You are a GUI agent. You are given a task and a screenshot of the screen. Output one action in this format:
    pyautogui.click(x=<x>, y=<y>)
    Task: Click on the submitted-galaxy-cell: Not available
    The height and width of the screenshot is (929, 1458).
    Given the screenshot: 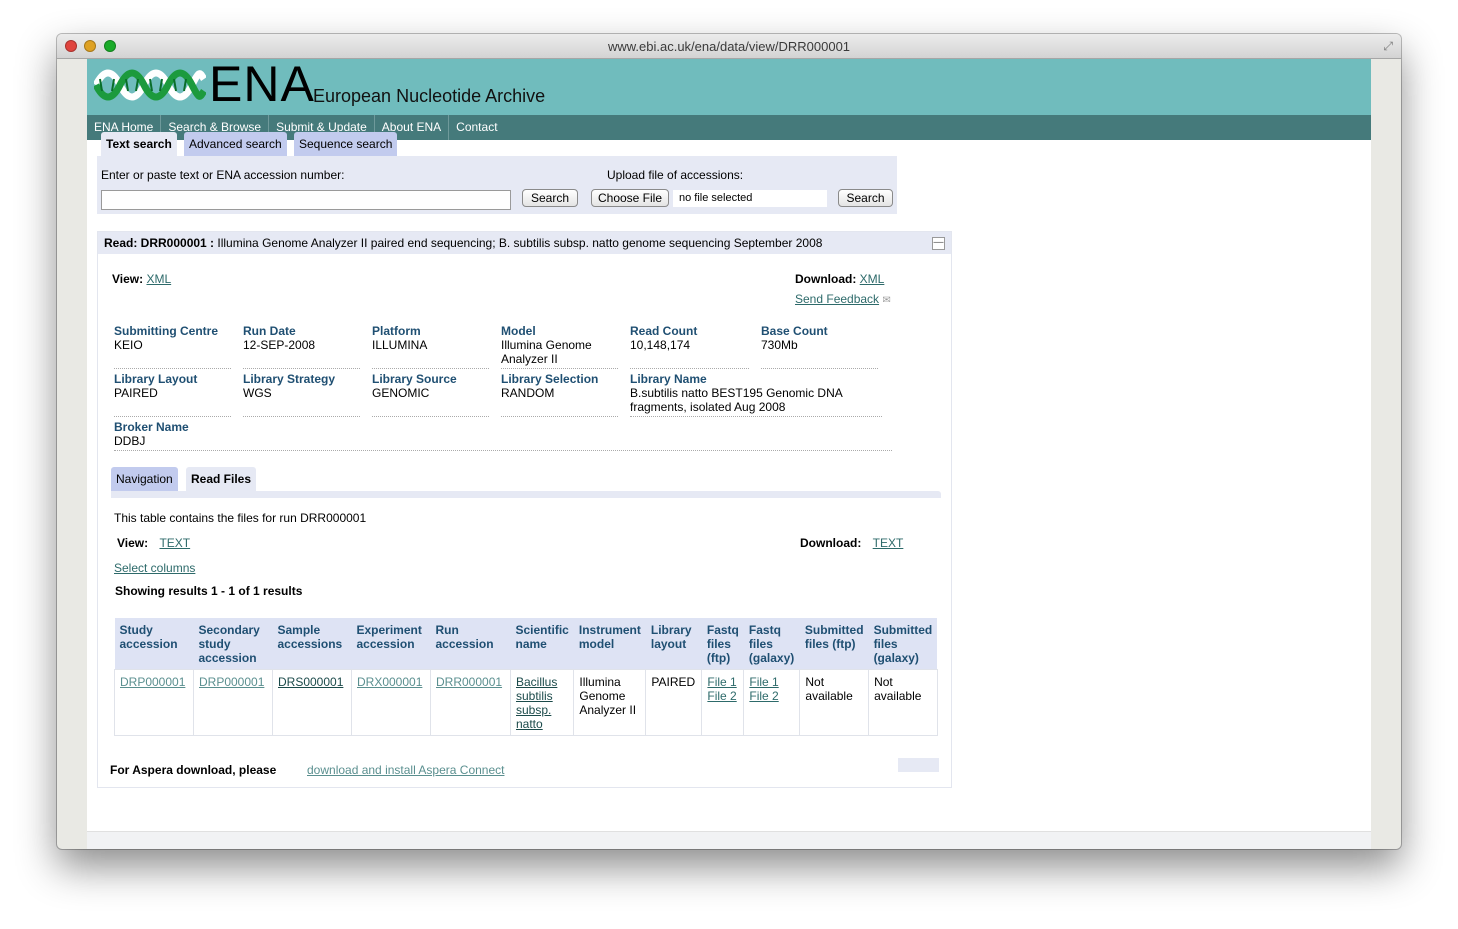 What is the action you would take?
    pyautogui.click(x=903, y=702)
    